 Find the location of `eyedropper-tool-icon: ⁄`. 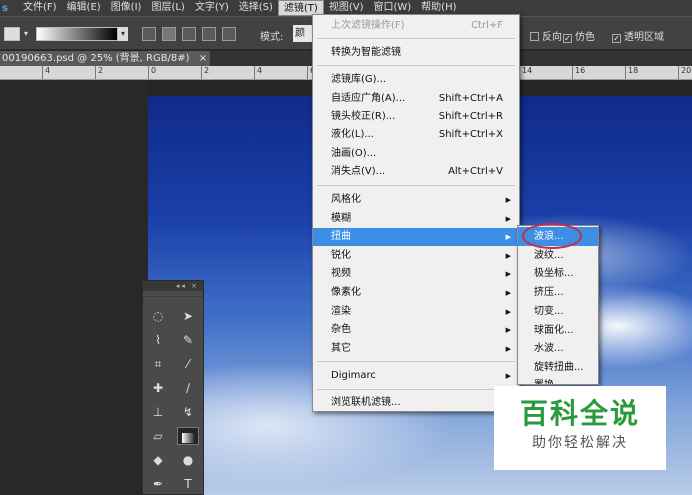

eyedropper-tool-icon: ⁄ is located at coordinates (188, 364).